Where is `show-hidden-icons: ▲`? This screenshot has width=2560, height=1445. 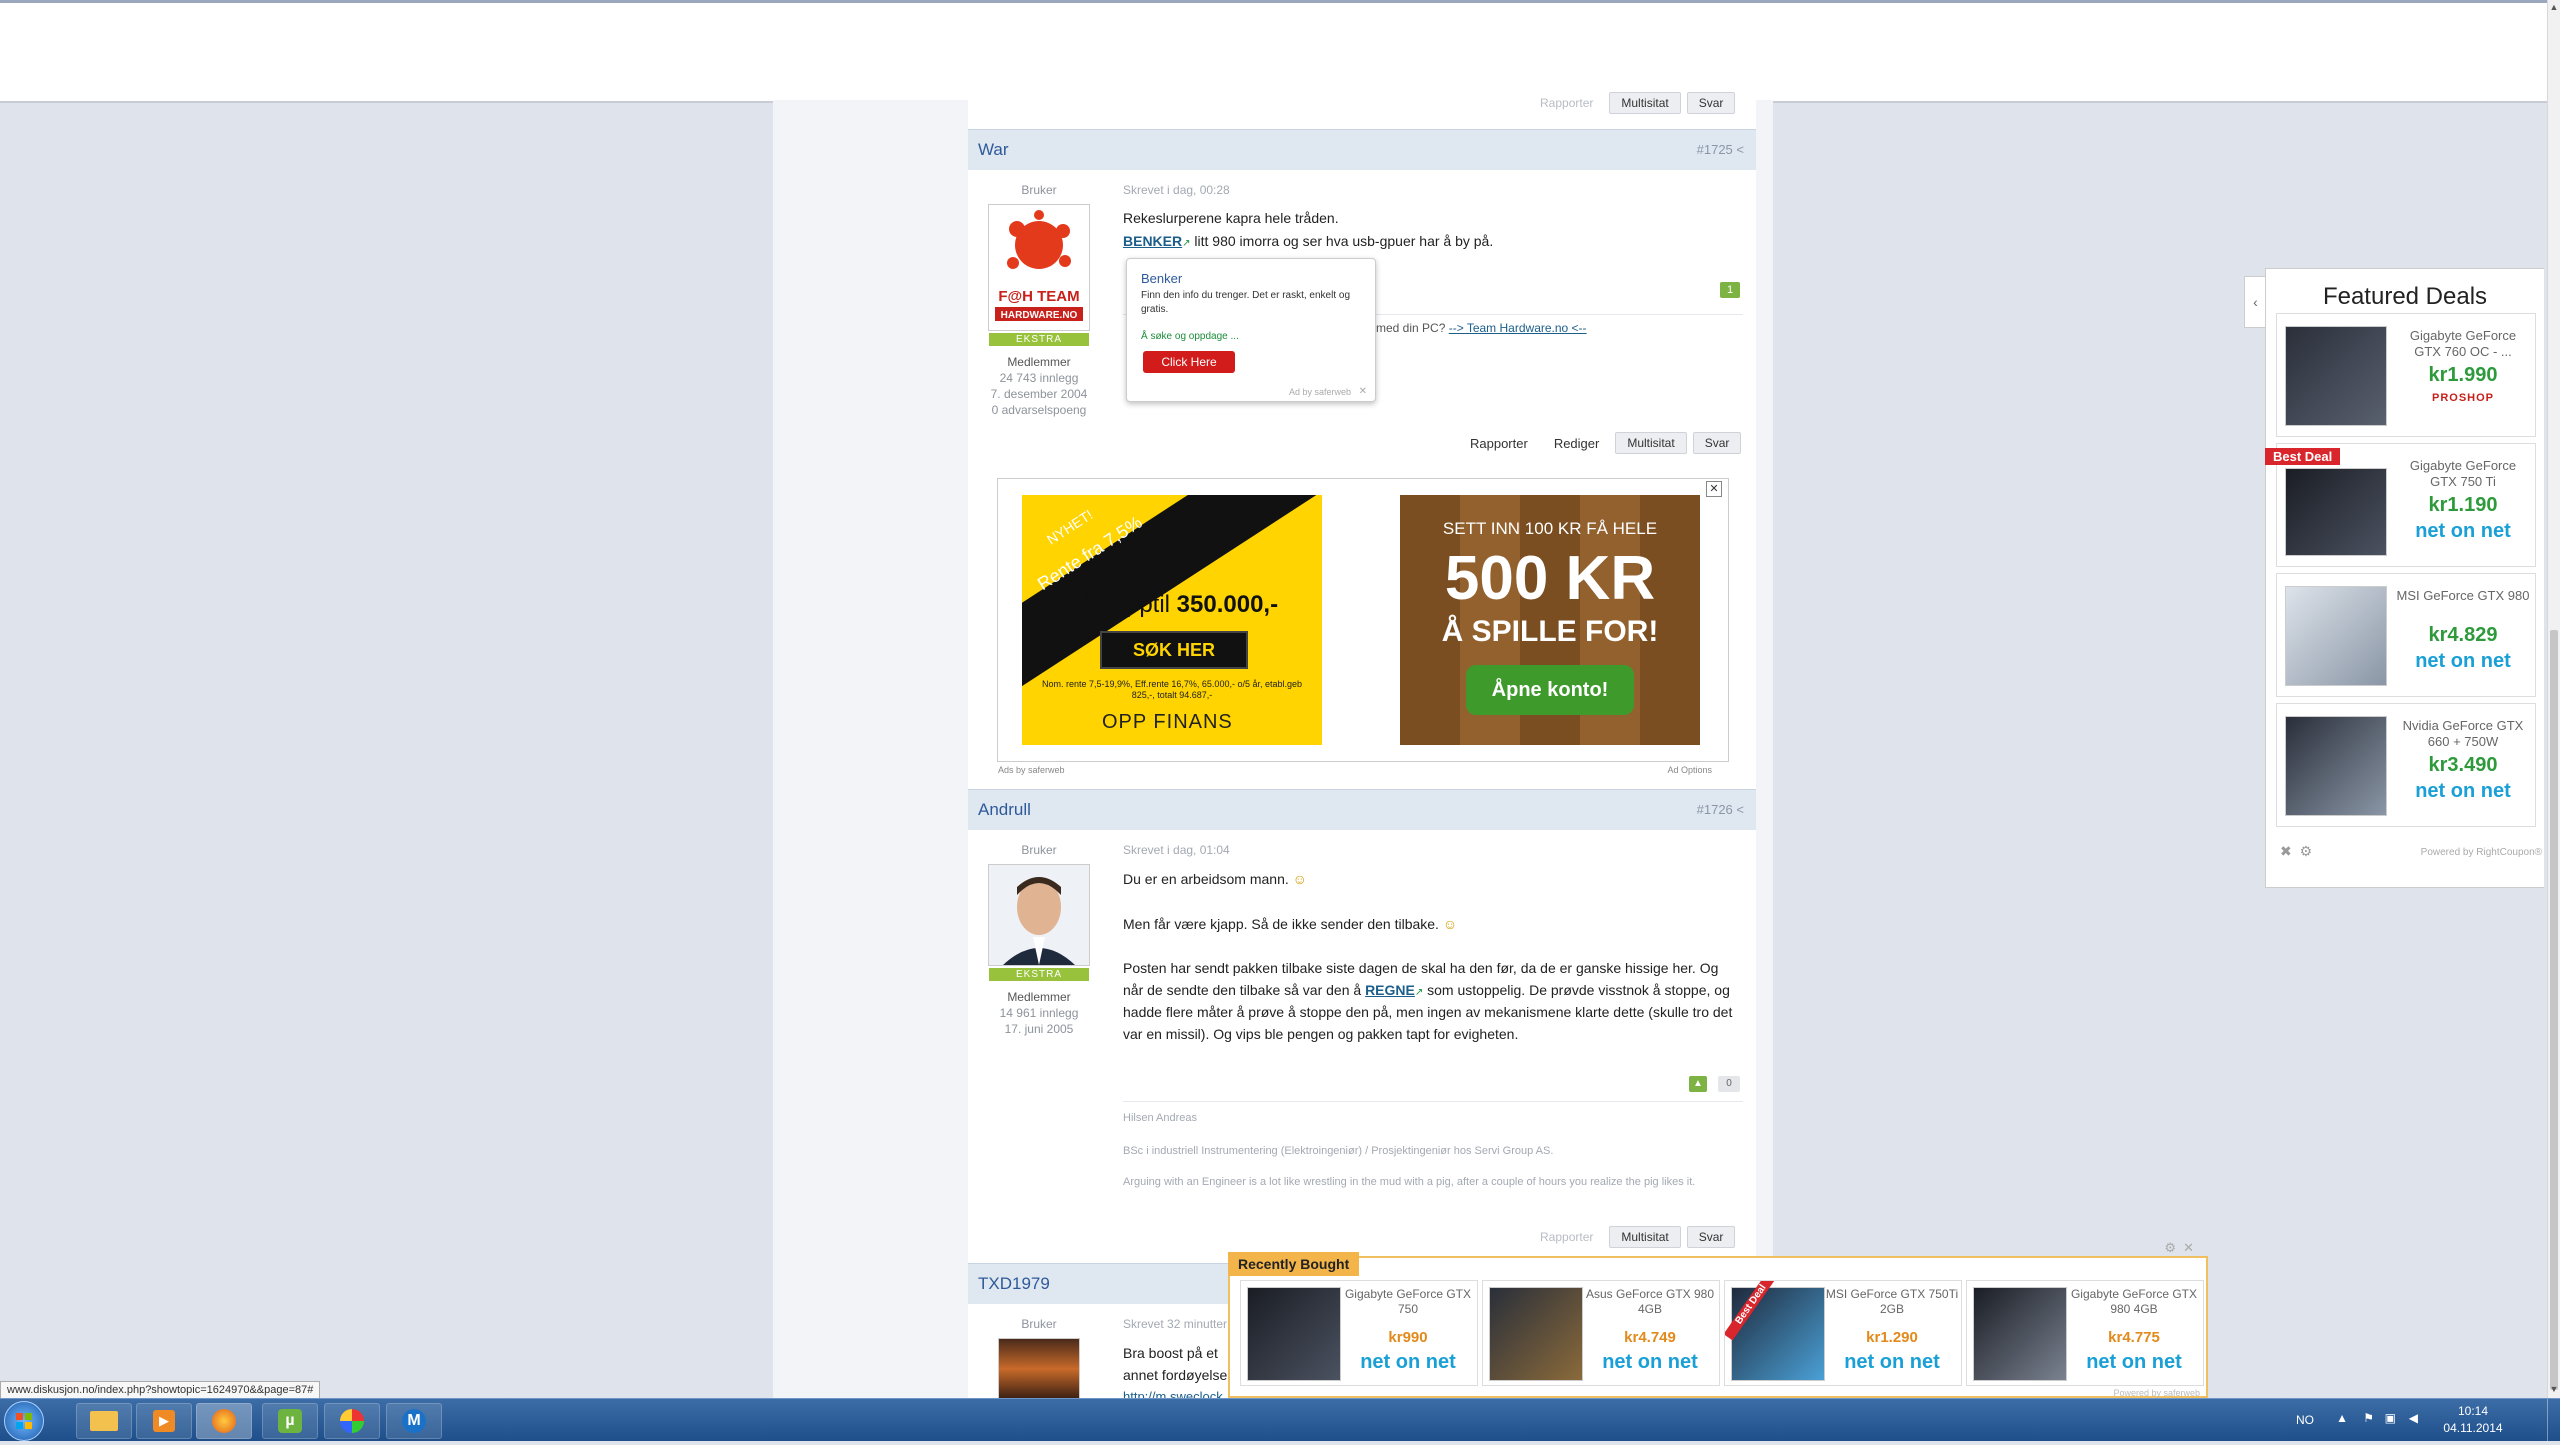 show-hidden-icons: ▲ is located at coordinates (2342, 1418).